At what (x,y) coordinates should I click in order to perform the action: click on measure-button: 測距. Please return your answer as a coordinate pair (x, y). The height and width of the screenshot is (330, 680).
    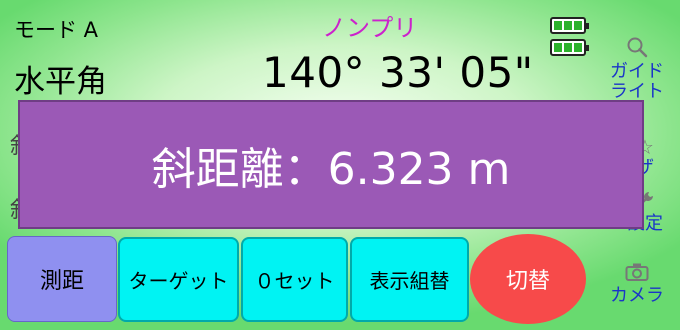
    Looking at the image, I should click on (62, 279).